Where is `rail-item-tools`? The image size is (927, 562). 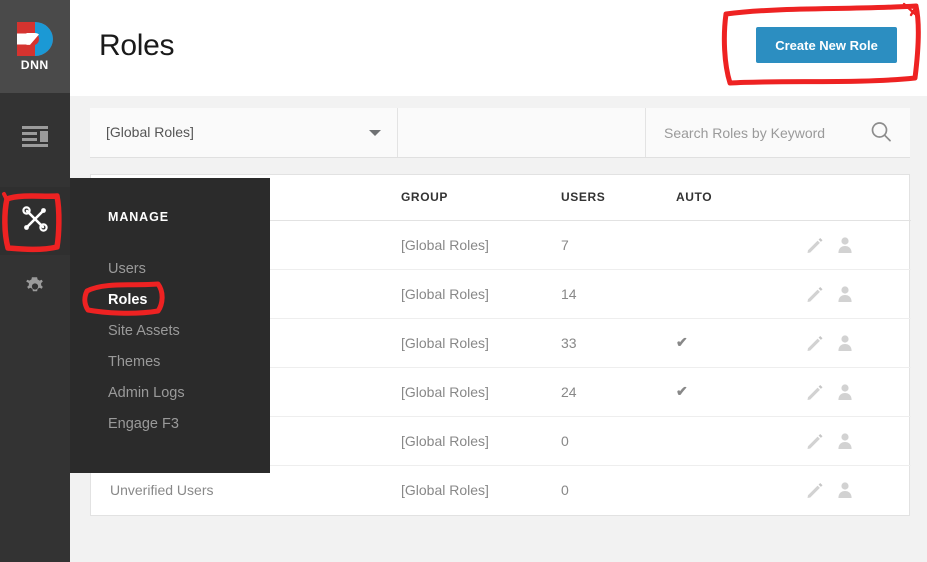
rail-item-tools is located at coordinates (35, 221).